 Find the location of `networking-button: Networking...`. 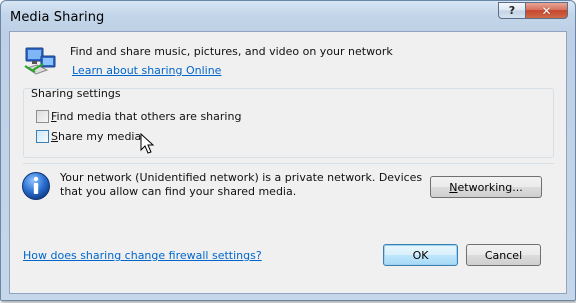

networking-button: Networking... is located at coordinates (486, 187).